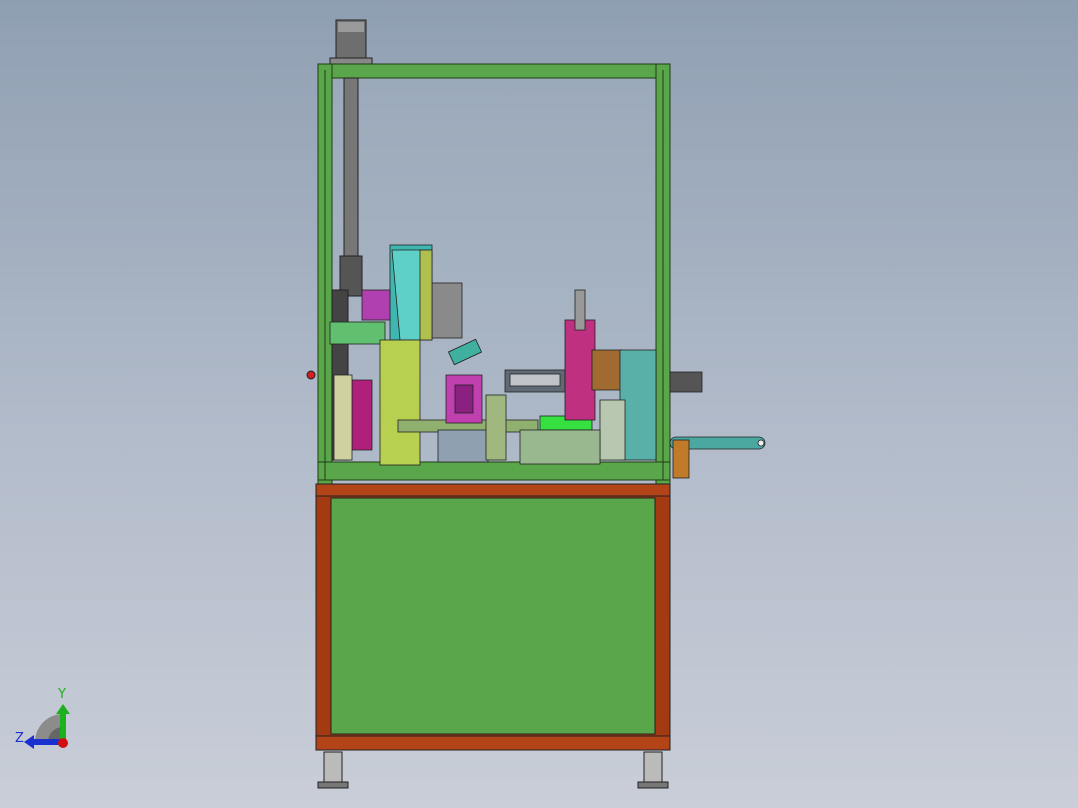 The width and height of the screenshot is (1078, 808). Describe the element at coordinates (19, 738) in the screenshot. I see `z-axis-label: Z` at that location.